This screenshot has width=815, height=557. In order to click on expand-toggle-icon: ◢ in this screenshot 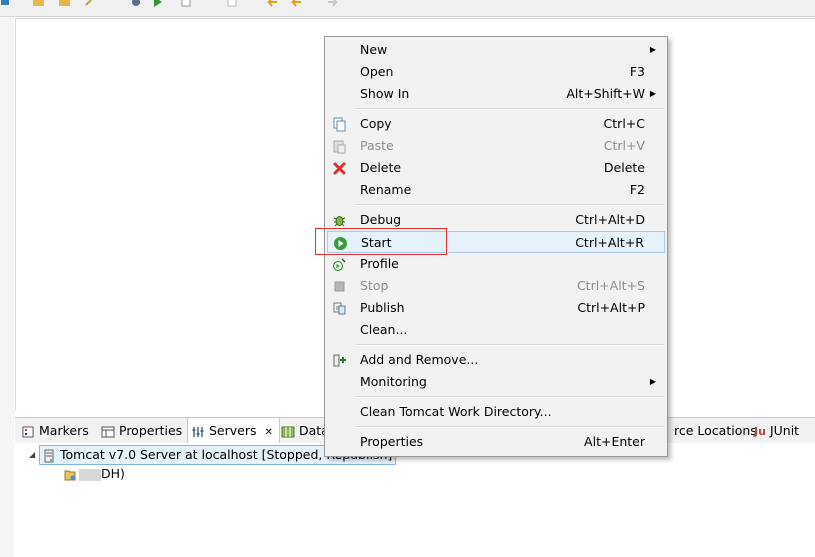, I will do `click(32, 455)`.